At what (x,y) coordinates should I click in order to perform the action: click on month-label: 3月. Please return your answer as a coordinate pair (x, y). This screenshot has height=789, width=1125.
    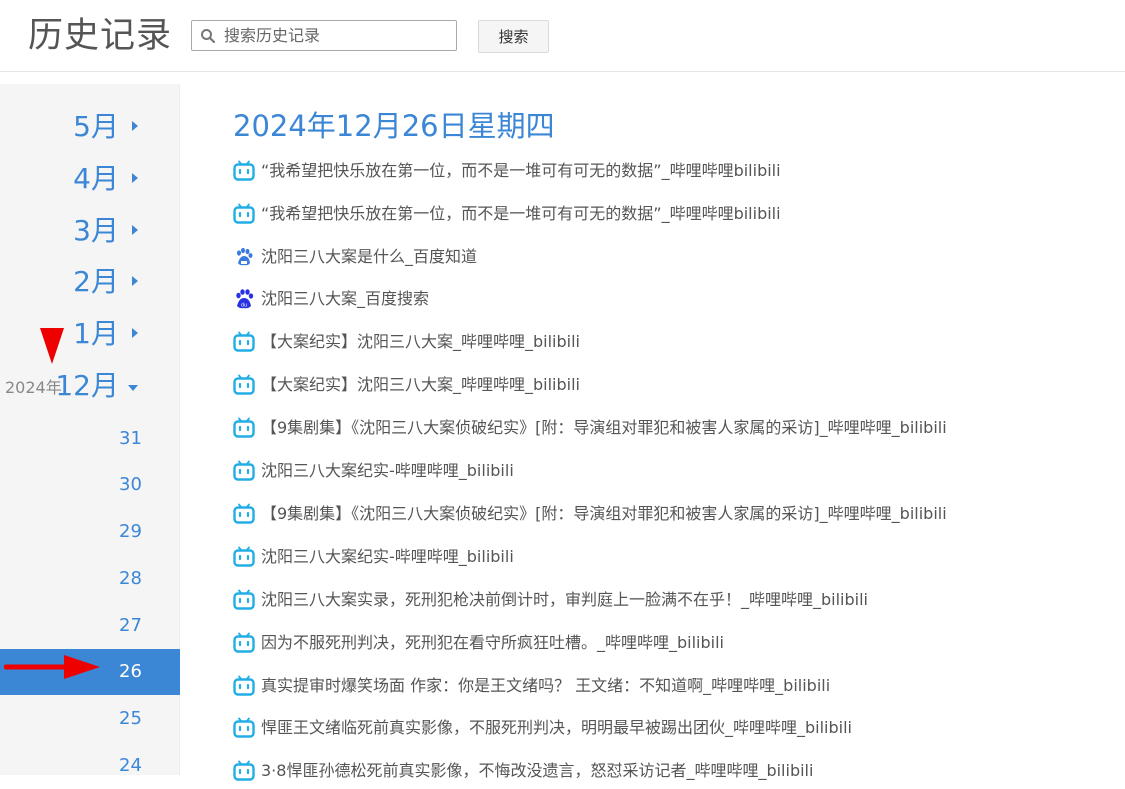
    Looking at the image, I should click on (96, 230).